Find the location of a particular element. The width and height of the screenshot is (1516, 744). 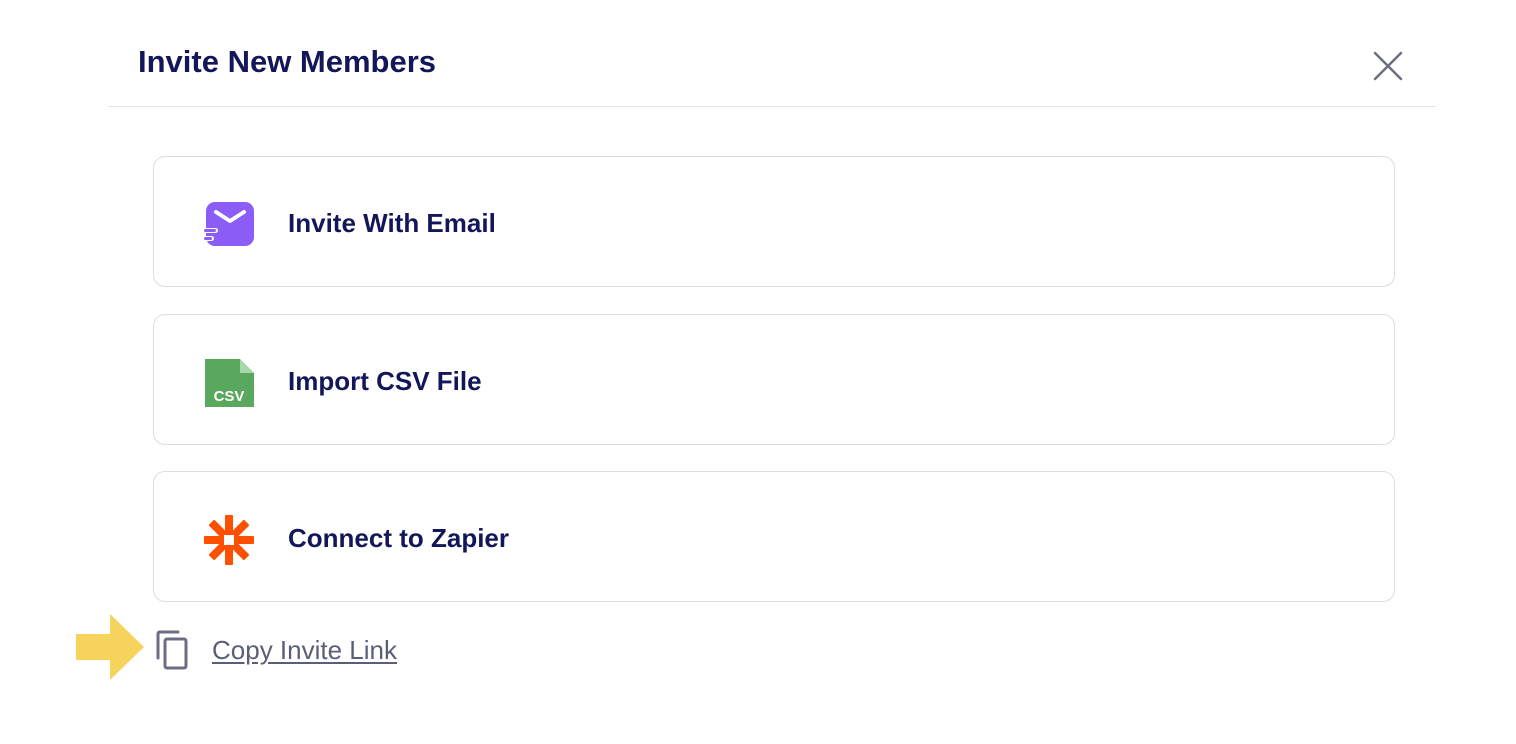

copy-invite-link: Copy Invite Link is located at coordinates (304, 650).